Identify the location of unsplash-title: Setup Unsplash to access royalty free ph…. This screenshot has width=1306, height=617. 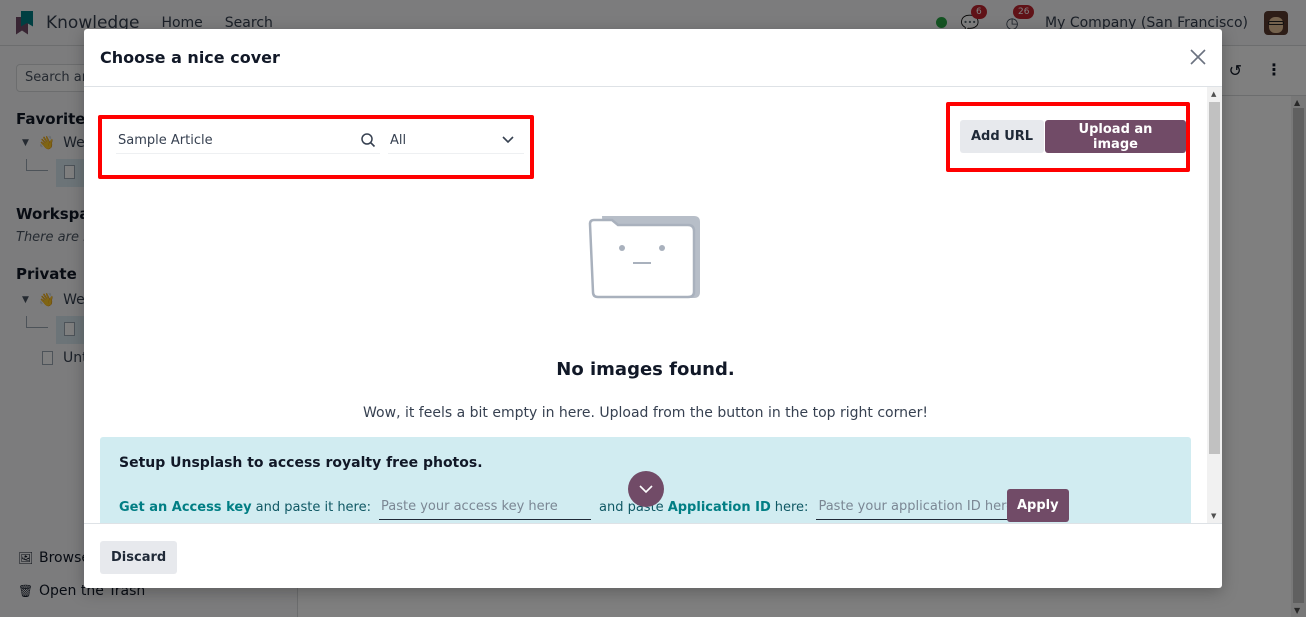
(301, 463).